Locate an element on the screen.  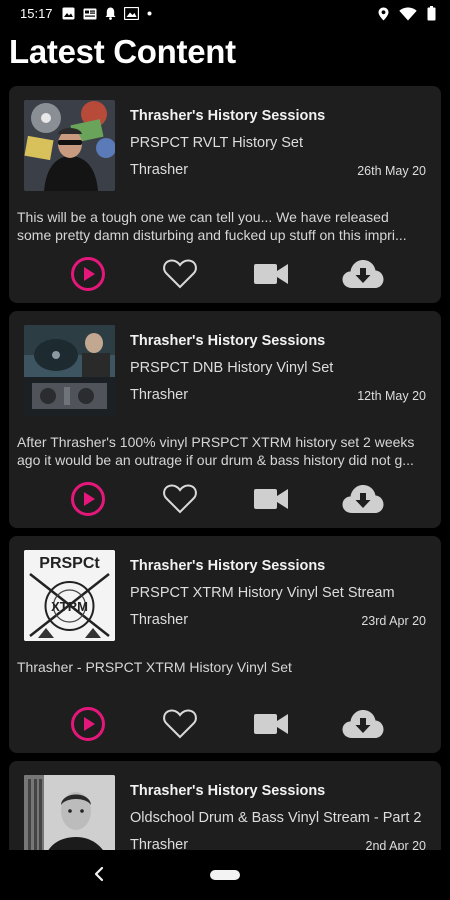
description: Thrasher - PRSPCT XTRM History Vinyl Set is located at coordinates (226, 667).